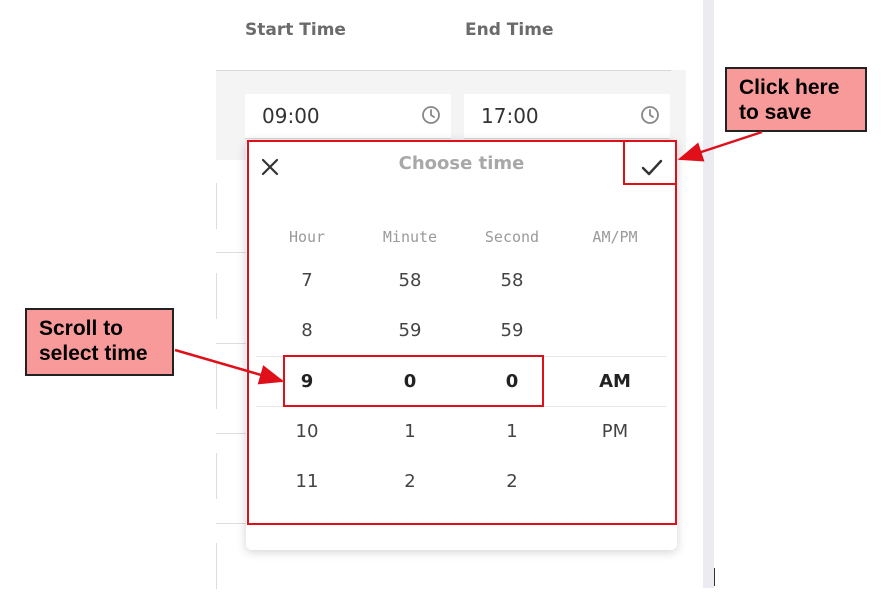 The width and height of the screenshot is (893, 604). What do you see at coordinates (510, 116) in the screenshot?
I see `end-time-value: 17:00` at bounding box center [510, 116].